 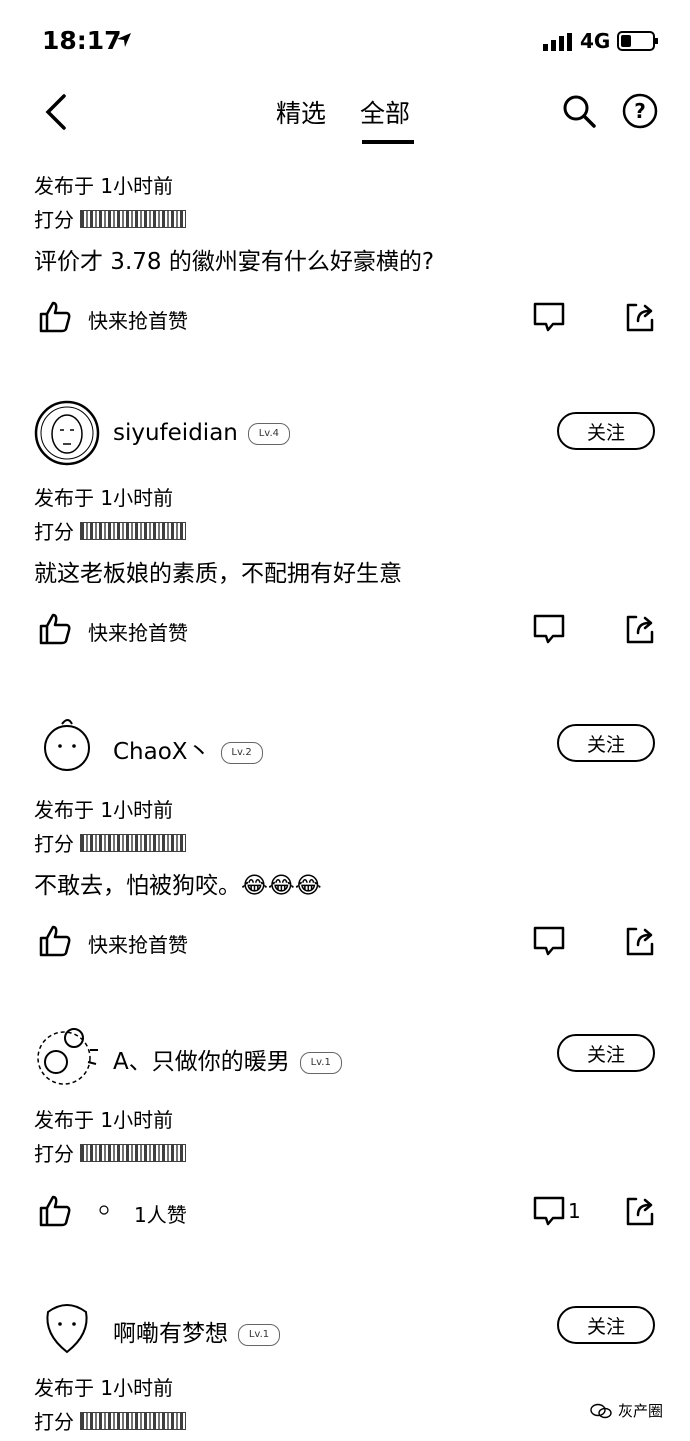 I want to click on user-name: 啊嘞有梦想 Lv.1, so click(x=196, y=1331).